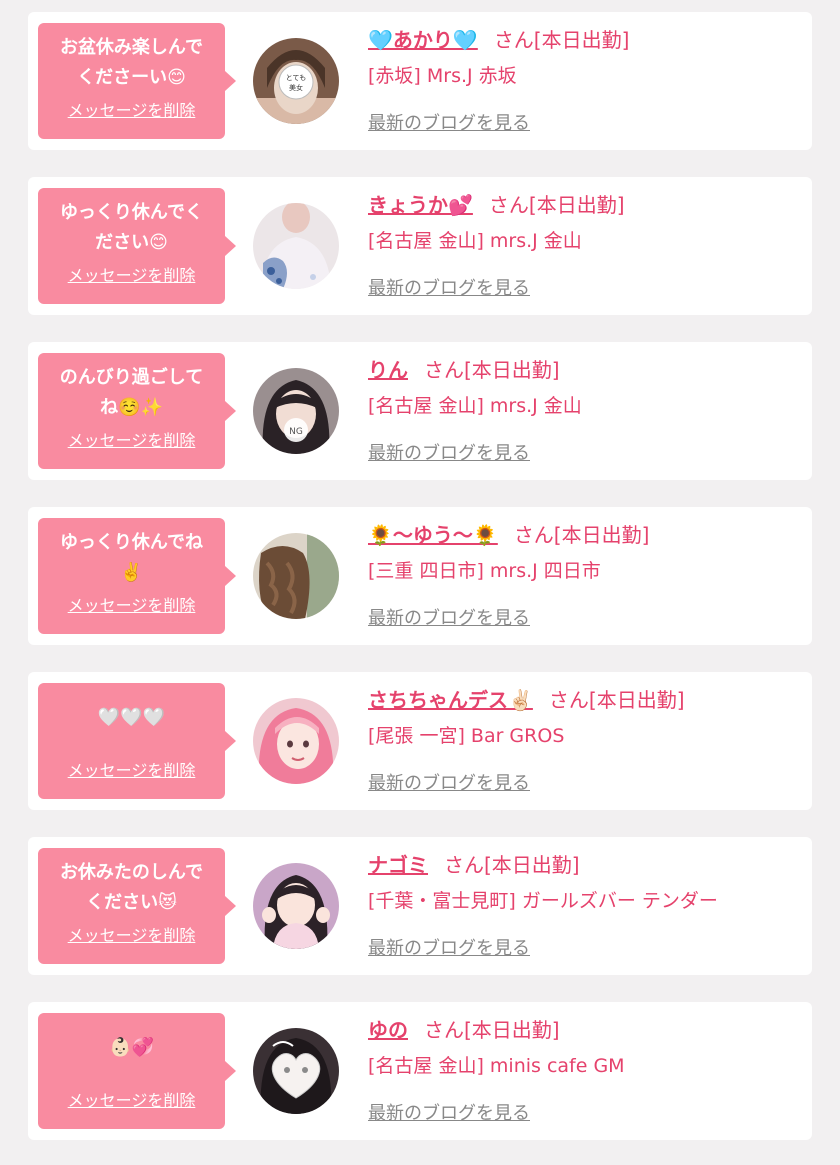 This screenshot has width=840, height=1165. I want to click on message-bubble: お休みたのしんで ください😻 メッセージを削除, so click(137, 906).